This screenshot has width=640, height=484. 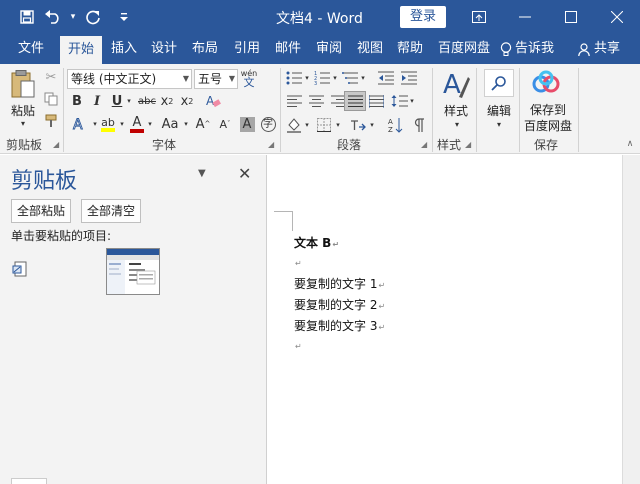 What do you see at coordinates (339, 283) in the screenshot?
I see `paragraph: 要复制的文字 1↵` at bounding box center [339, 283].